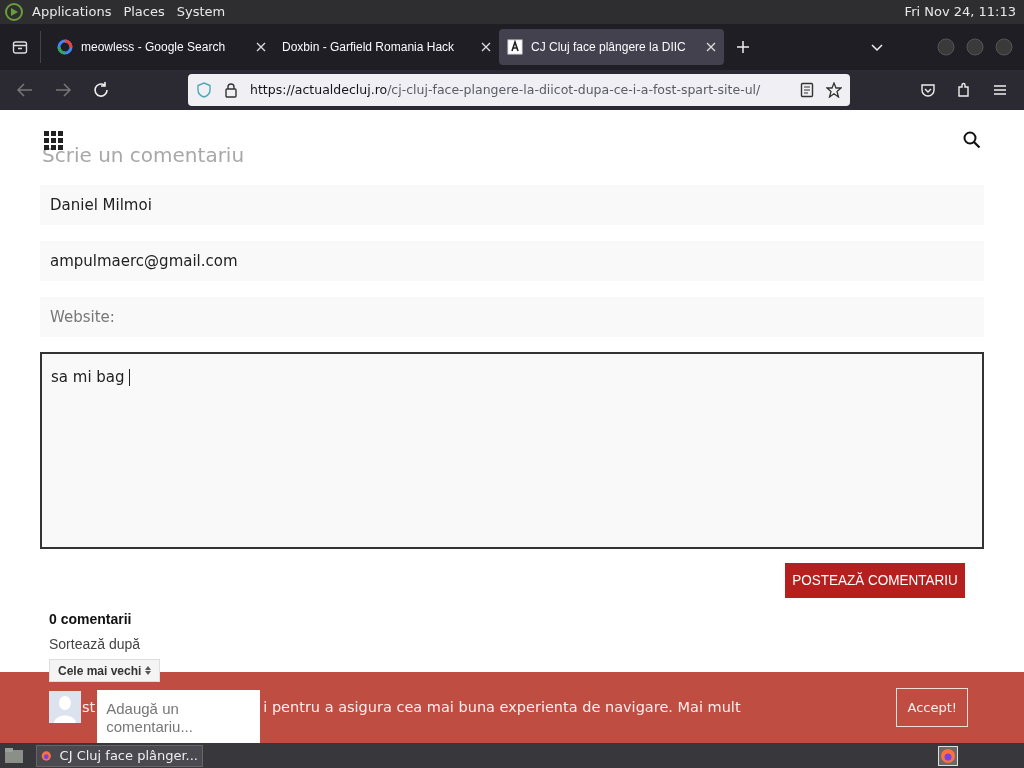 This screenshot has height=768, width=1024. What do you see at coordinates (506, 89) in the screenshot?
I see `url-text: https://actualdecluj.ro/cj-cluj-face-plangere-la-diicot-dupa-ce-i-a-fost-spart-site-ul/` at bounding box center [506, 89].